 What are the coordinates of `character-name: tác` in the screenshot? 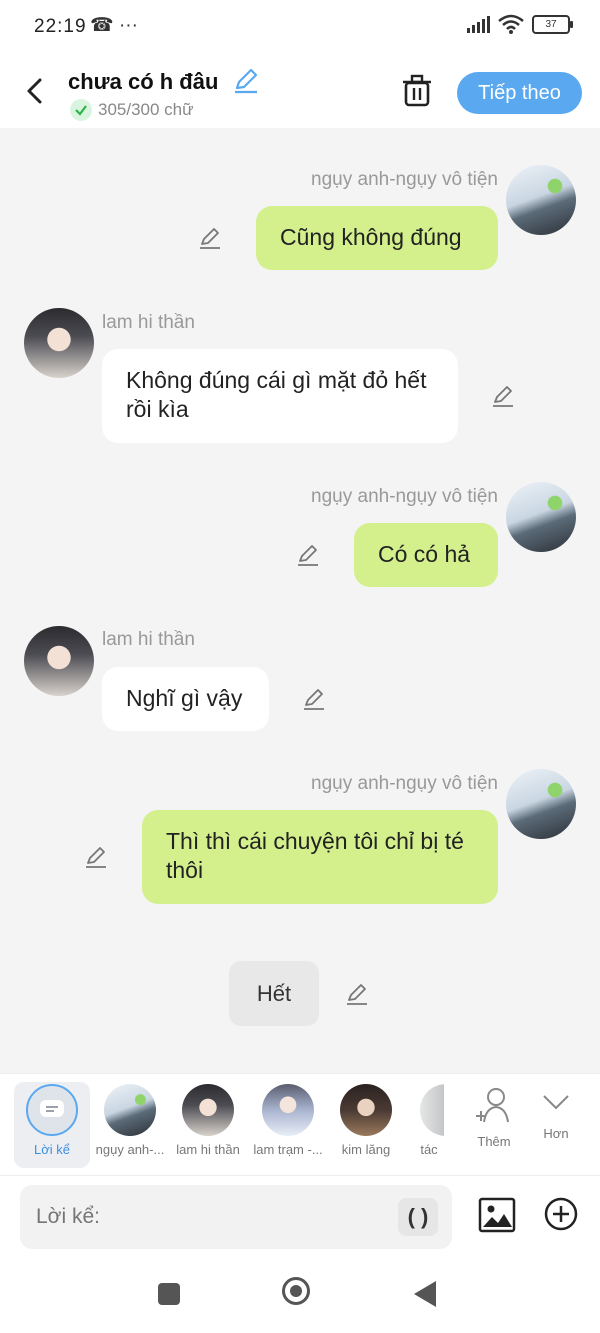 It's located at (429, 1149).